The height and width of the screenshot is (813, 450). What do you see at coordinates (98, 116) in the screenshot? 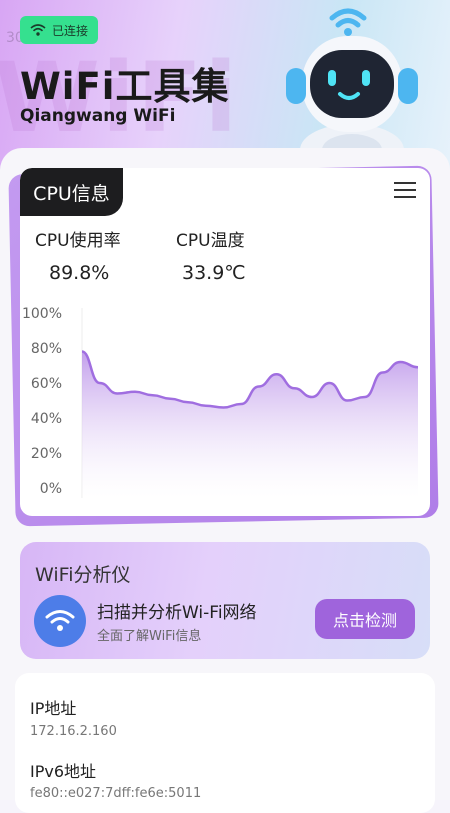
I see `app-subtitle: Qiangwang WiFi` at bounding box center [98, 116].